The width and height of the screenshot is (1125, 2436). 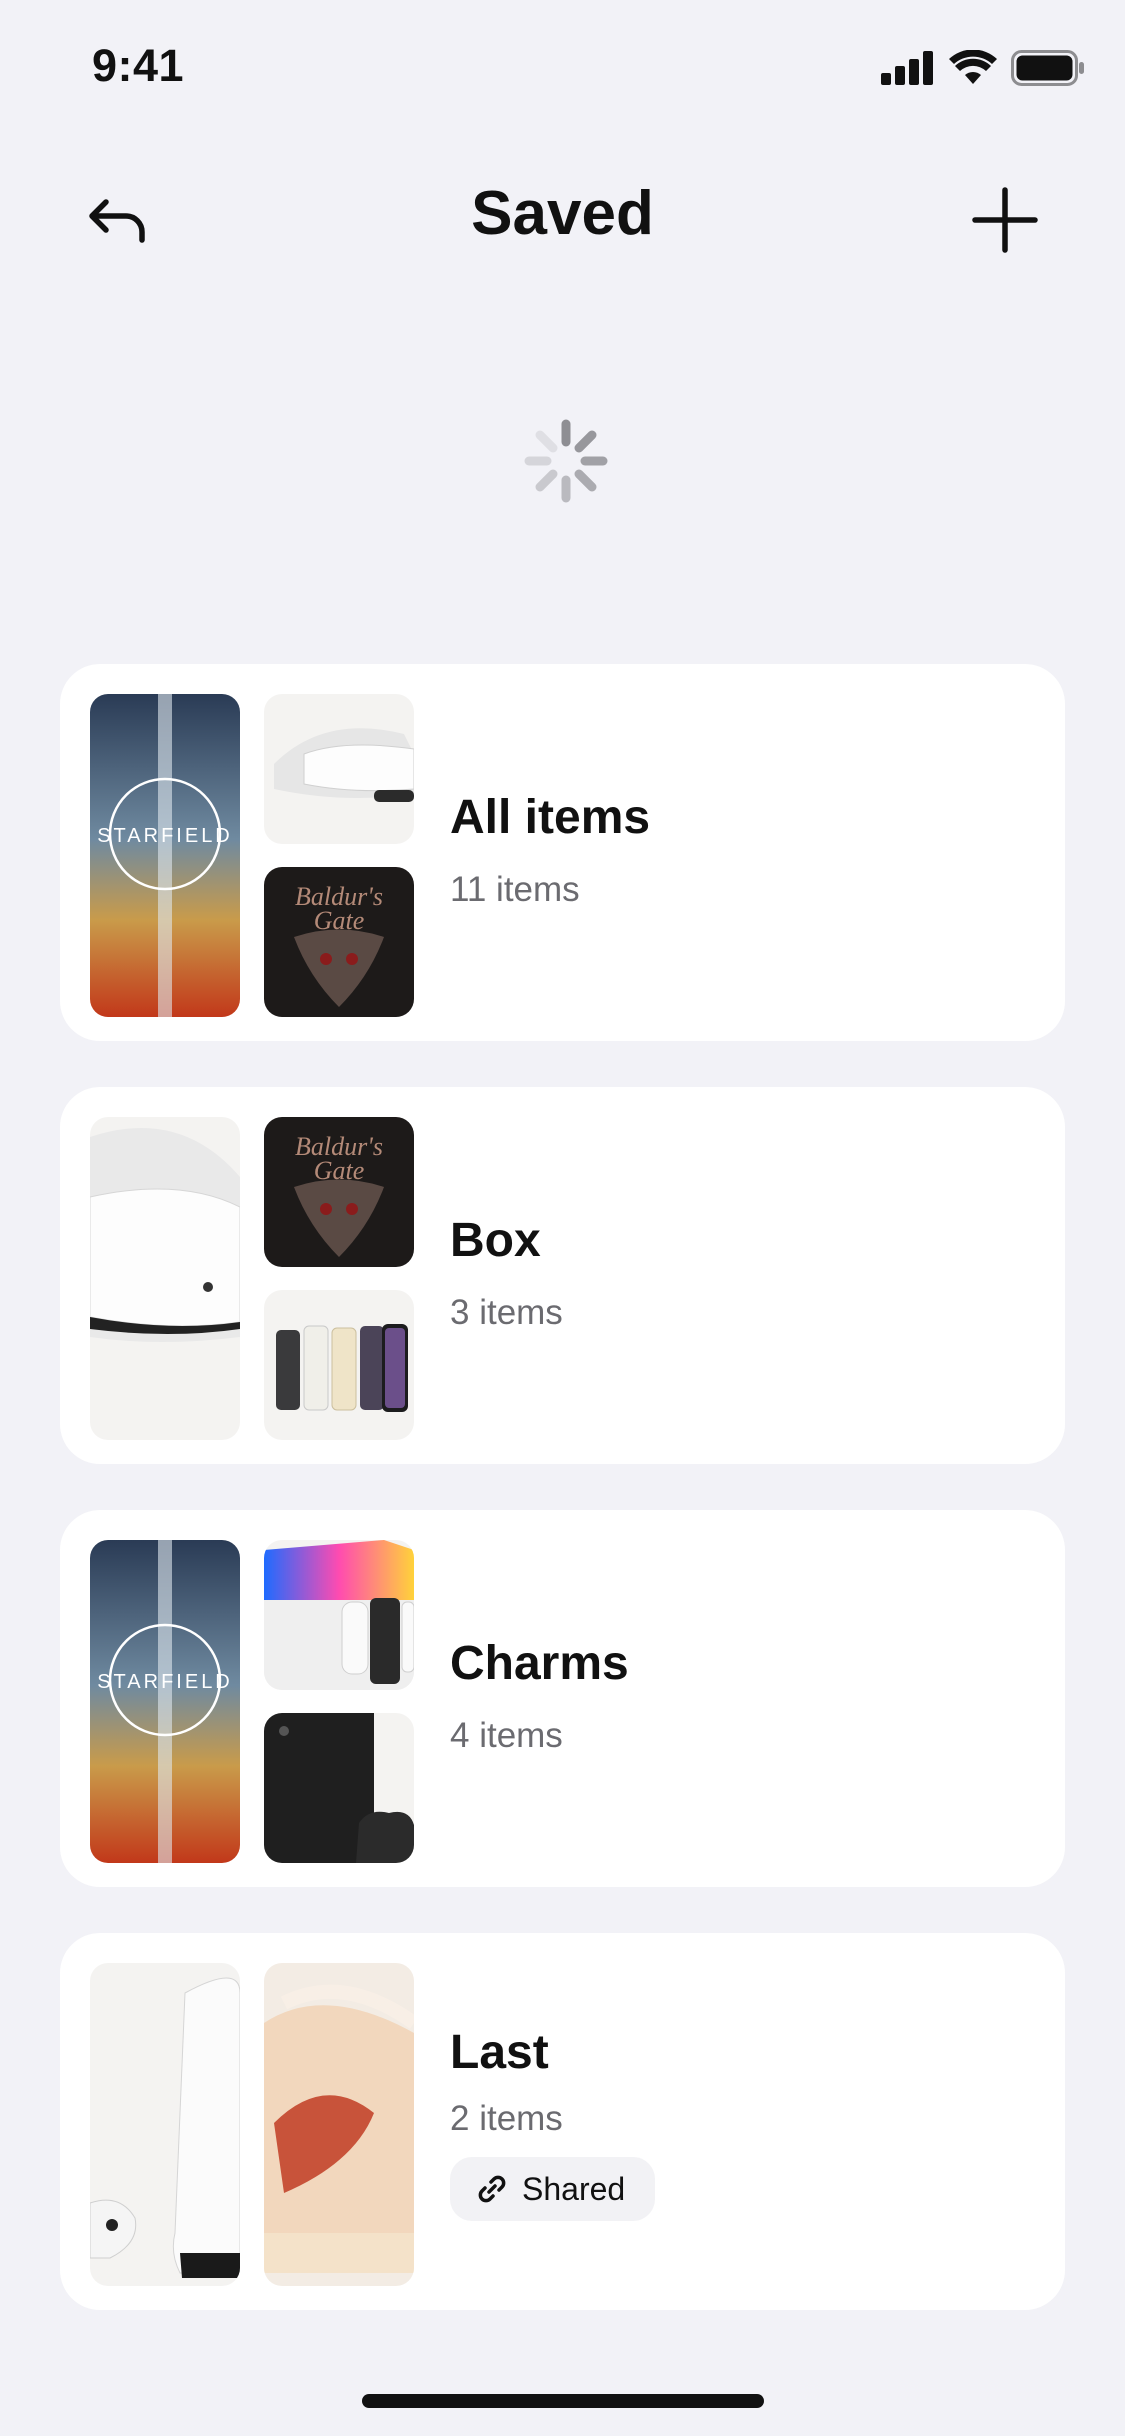 I want to click on collection-card-charms: STARFIELD Charms 4 items, so click(x=562, y=1698).